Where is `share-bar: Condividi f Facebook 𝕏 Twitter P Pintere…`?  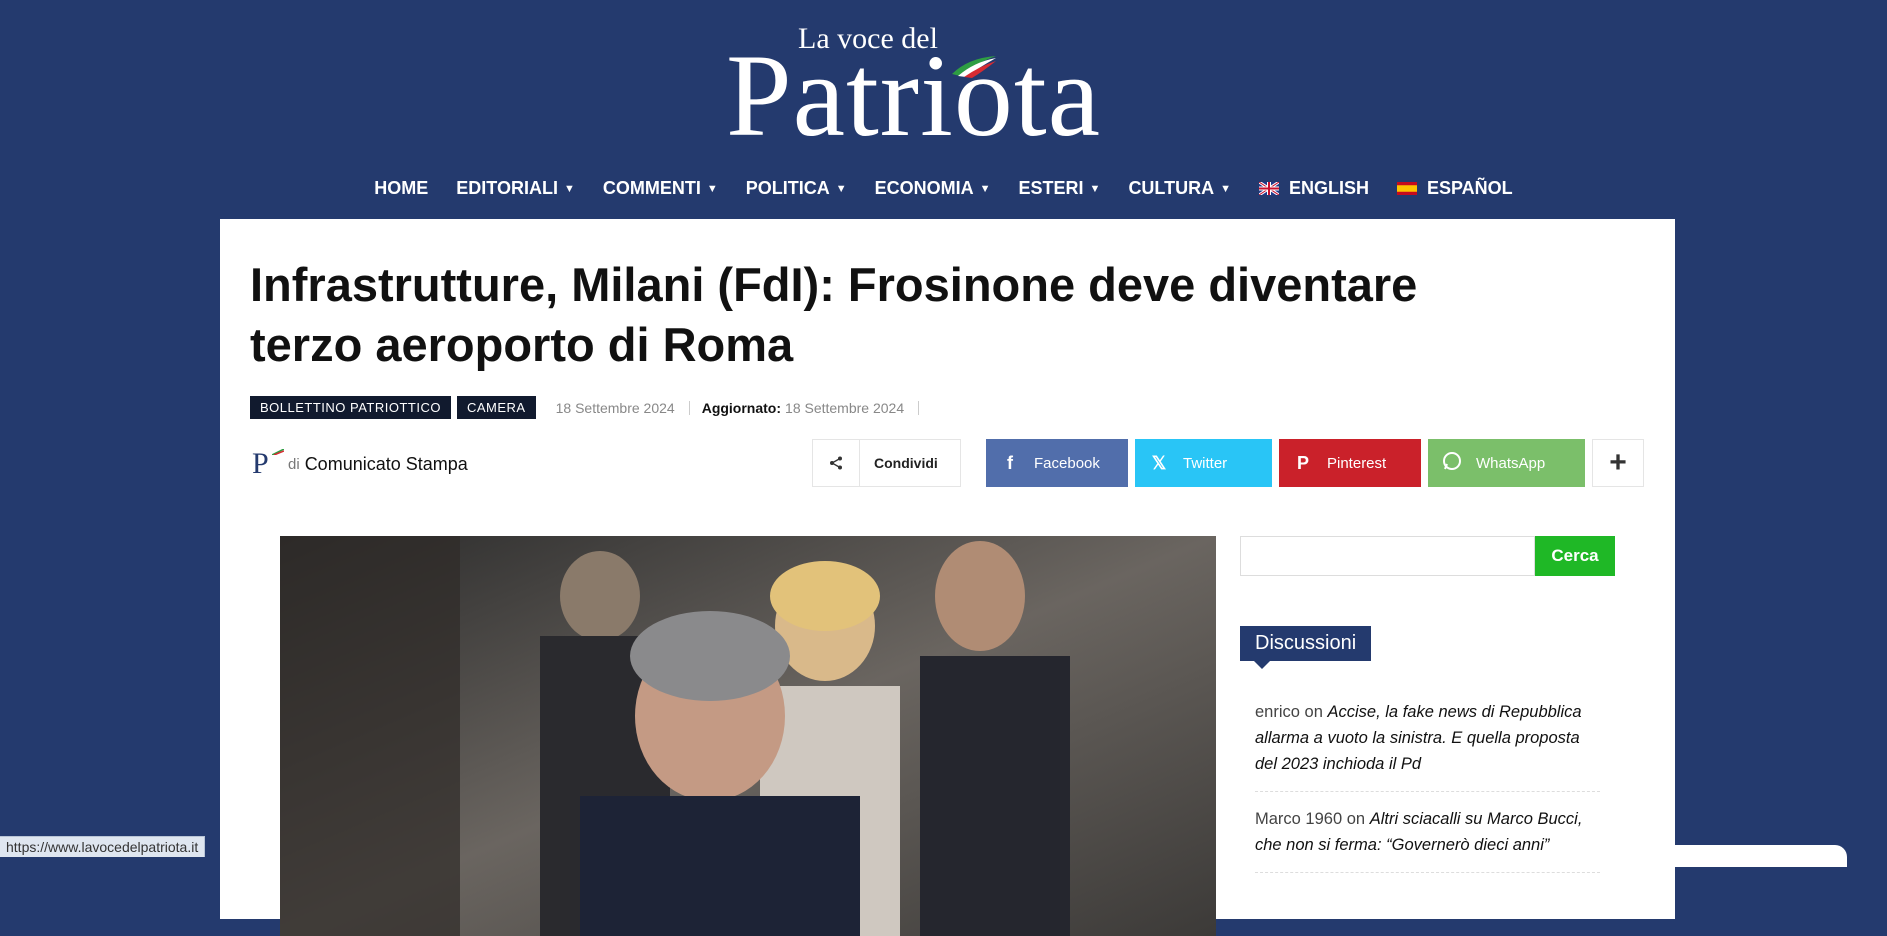 share-bar: Condividi f Facebook 𝕏 Twitter P Pintere… is located at coordinates (1228, 463).